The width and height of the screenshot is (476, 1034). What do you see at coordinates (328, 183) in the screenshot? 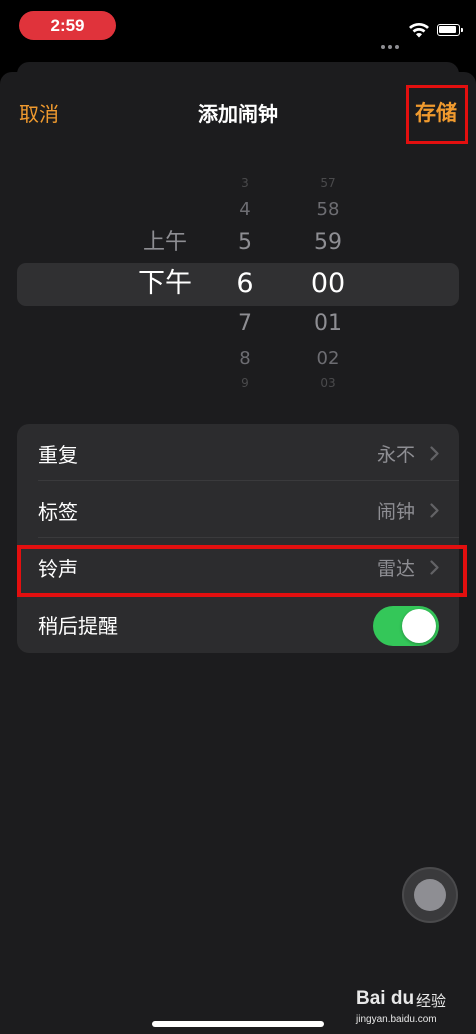
I see `picker-minute-item: 57` at bounding box center [328, 183].